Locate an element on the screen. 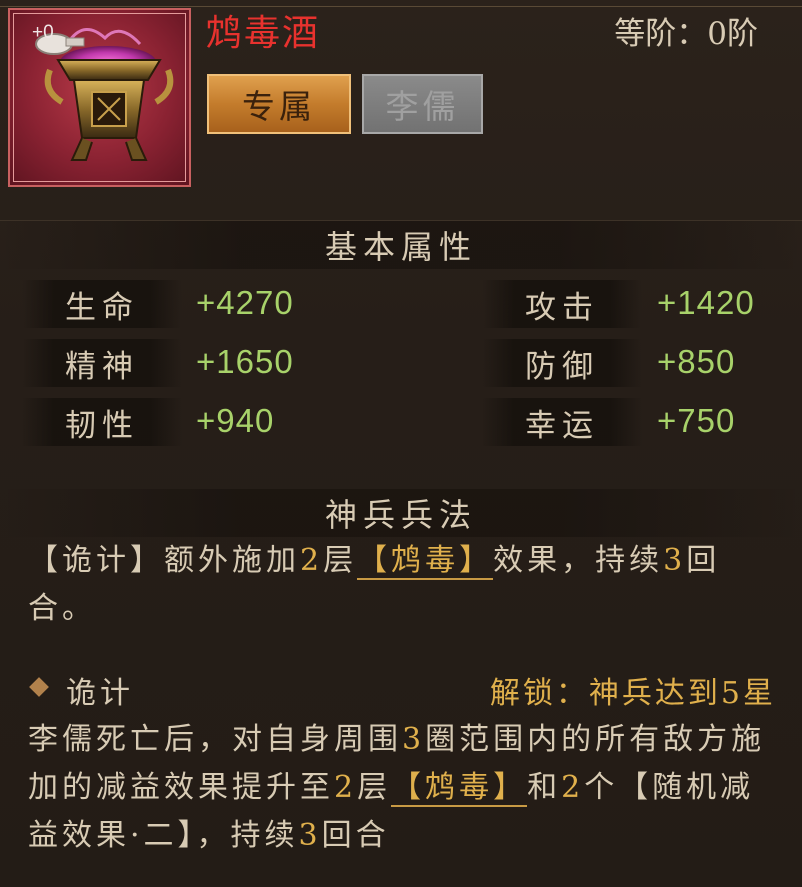 The height and width of the screenshot is (887, 802). basic-attributes-header: 基本属性 is located at coordinates (401, 245).